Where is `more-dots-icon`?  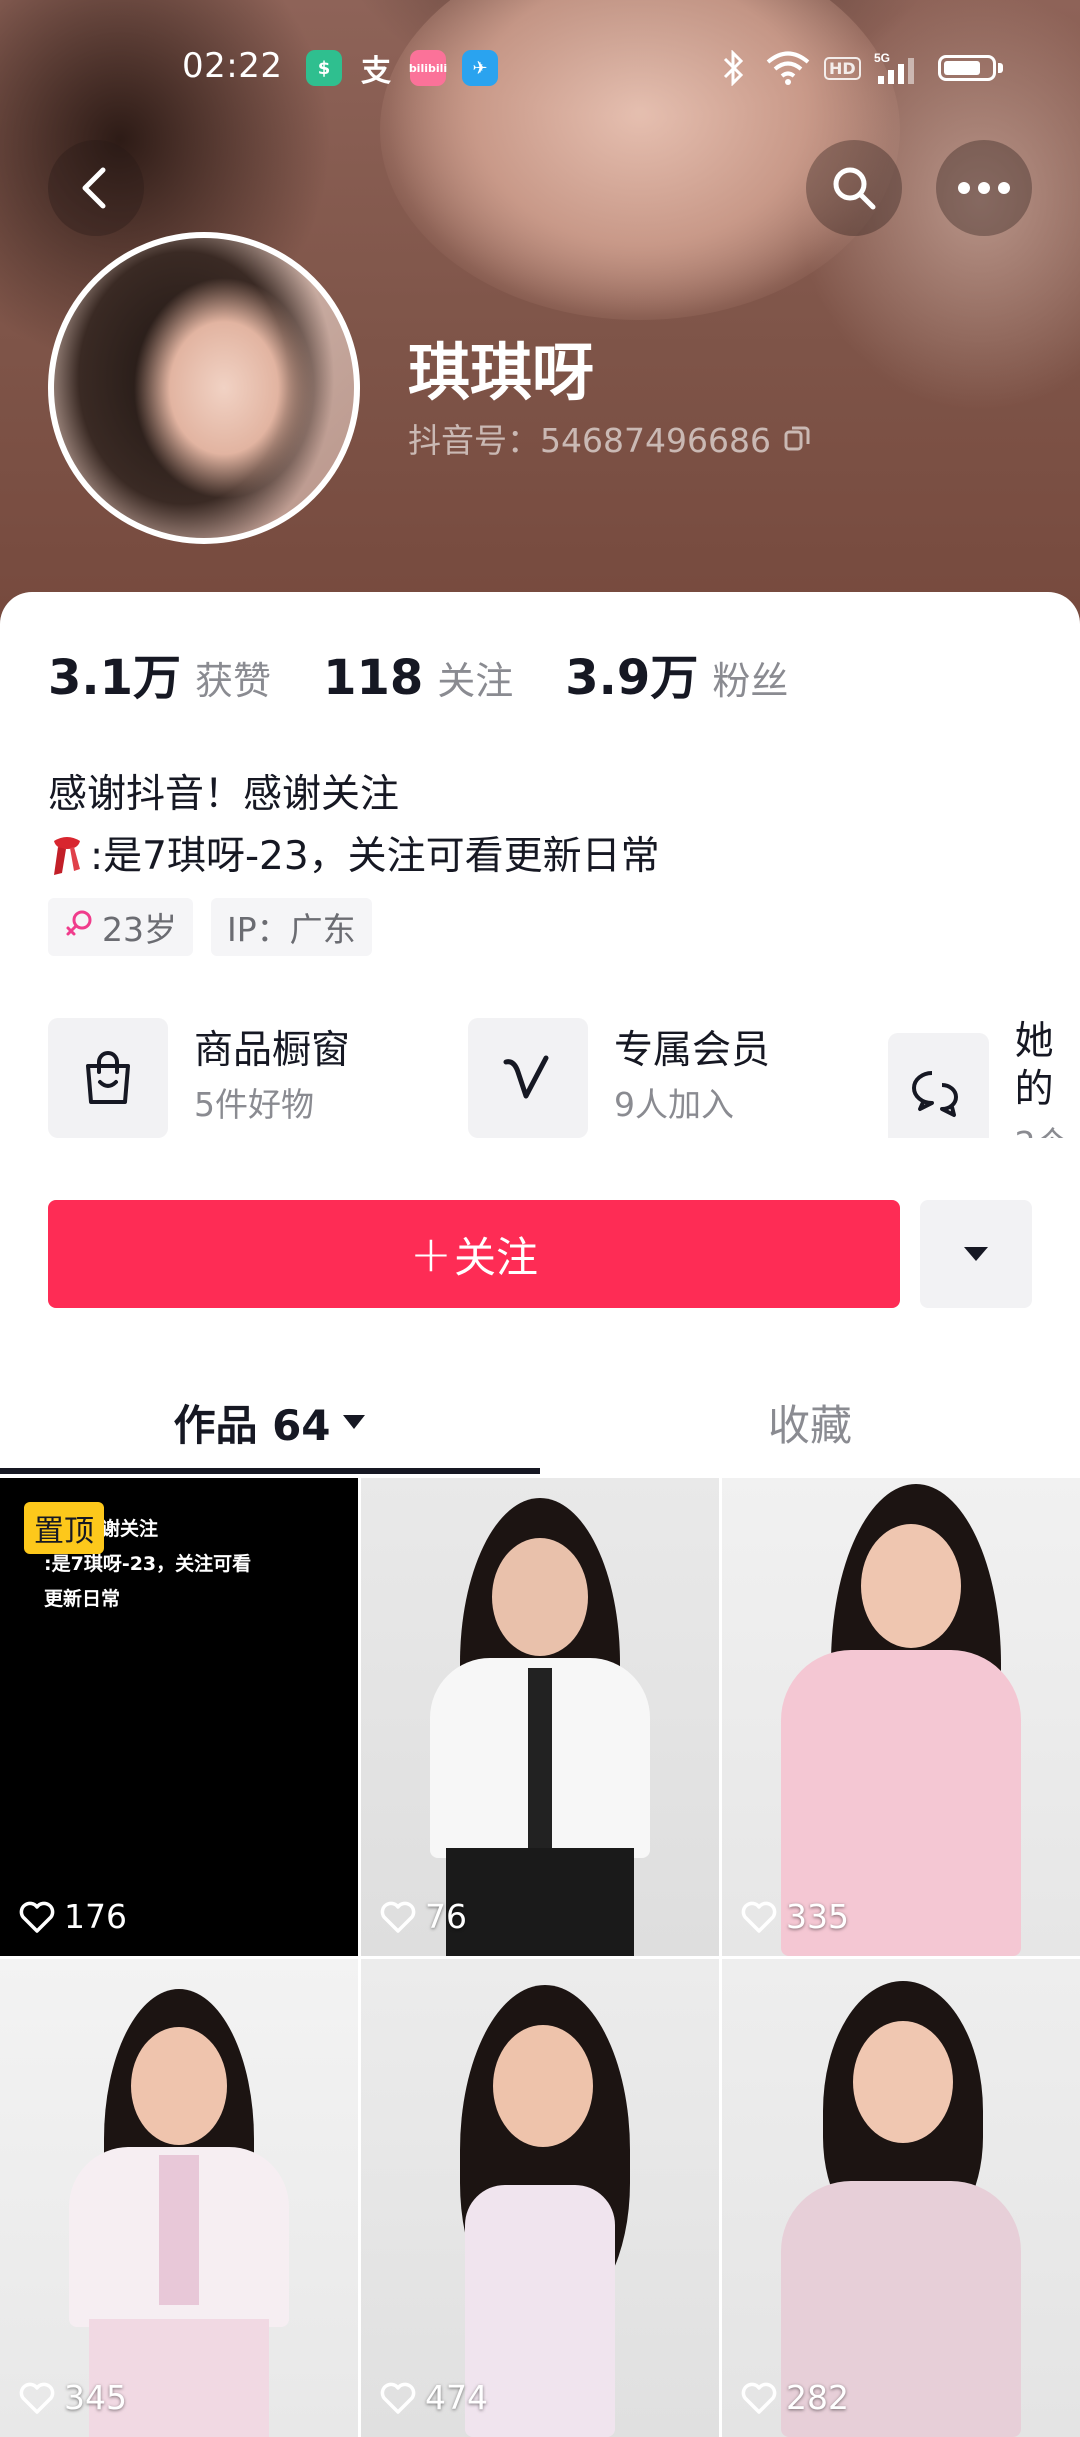
more-dots-icon is located at coordinates (984, 188).